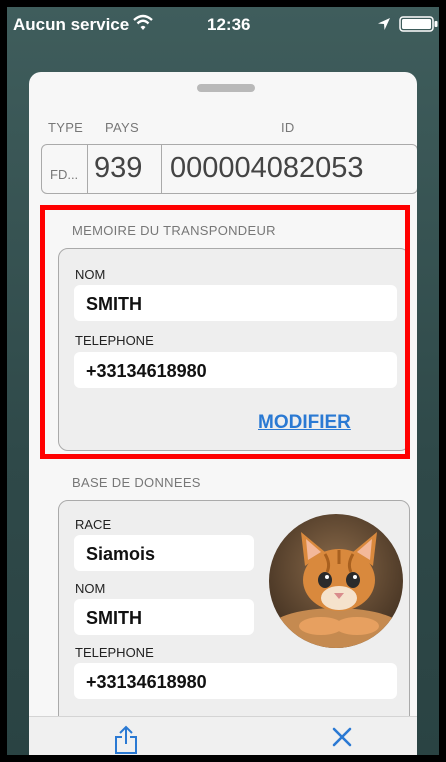  What do you see at coordinates (342, 737) in the screenshot?
I see `close-icon` at bounding box center [342, 737].